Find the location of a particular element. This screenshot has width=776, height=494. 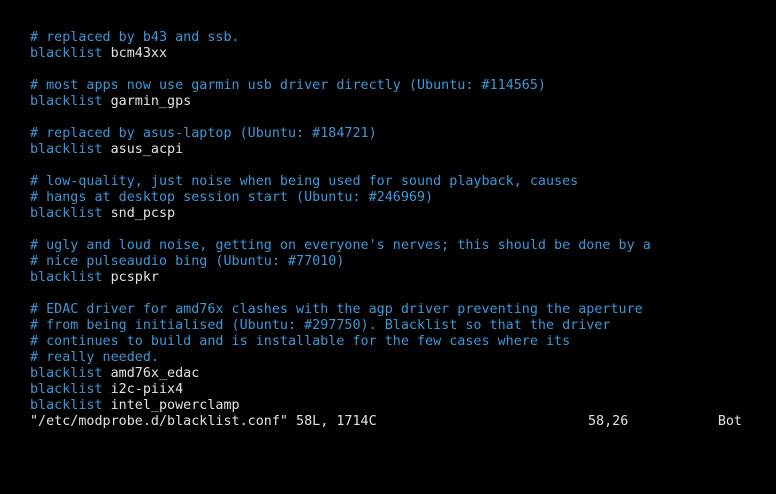

module-name: pcspkr is located at coordinates (134, 277).